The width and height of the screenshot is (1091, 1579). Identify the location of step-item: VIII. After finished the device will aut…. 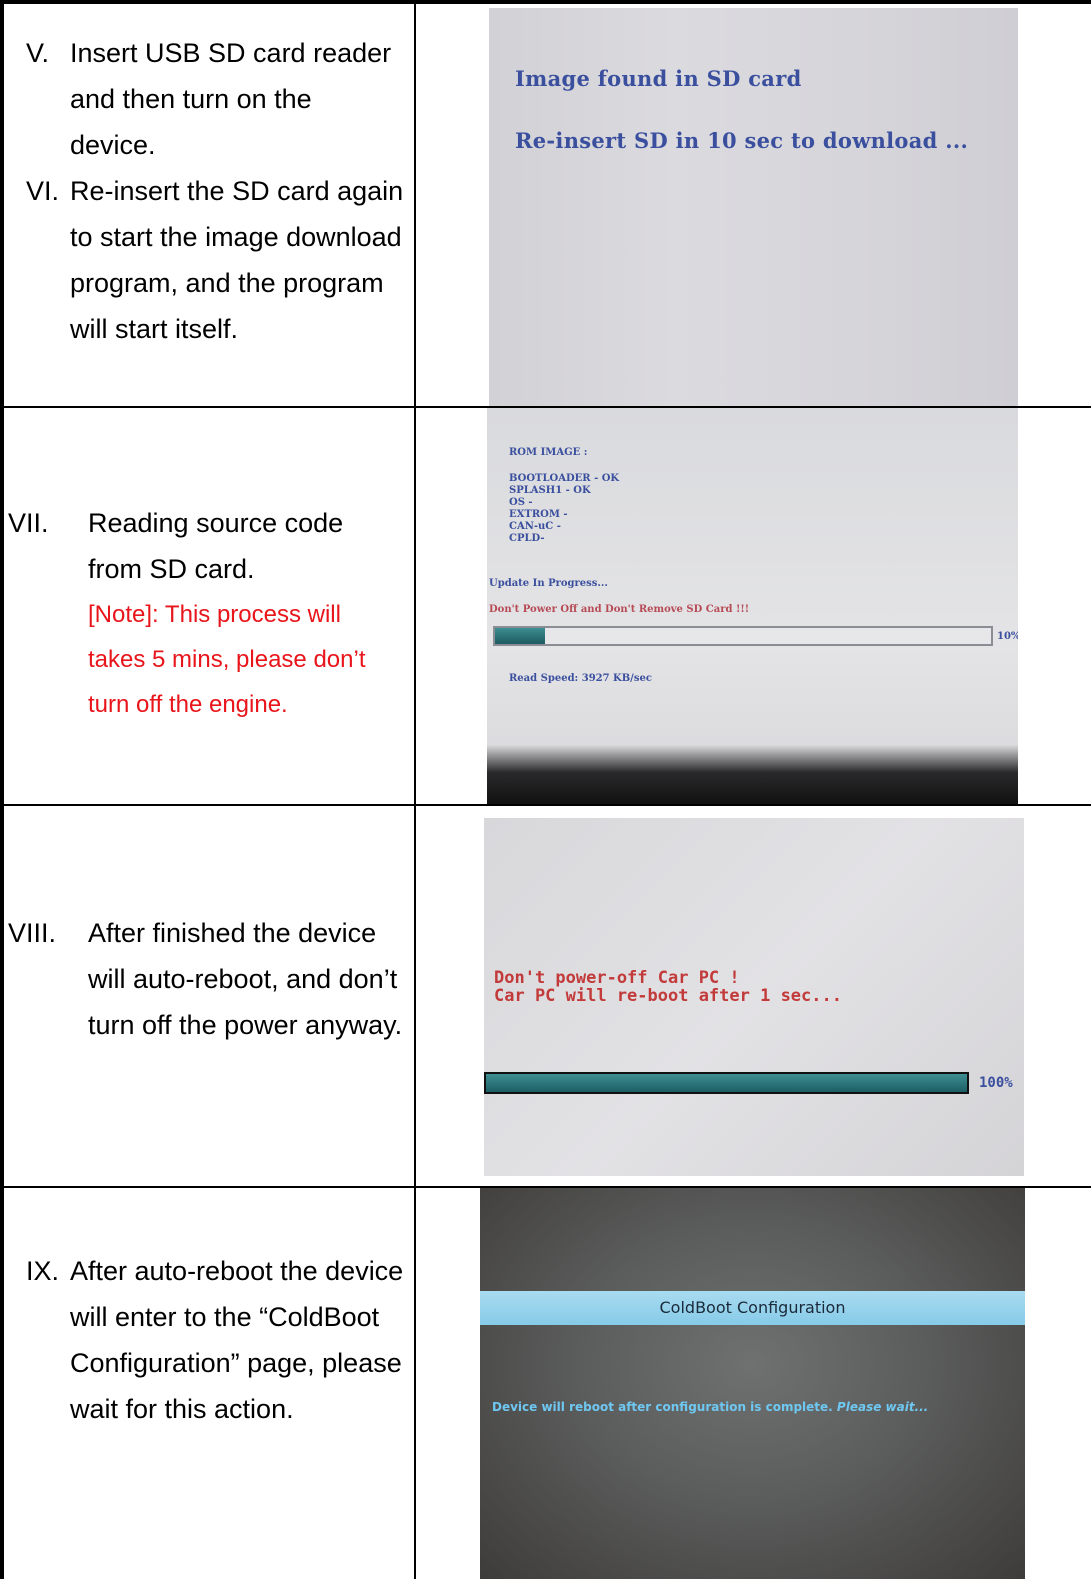
(211, 979).